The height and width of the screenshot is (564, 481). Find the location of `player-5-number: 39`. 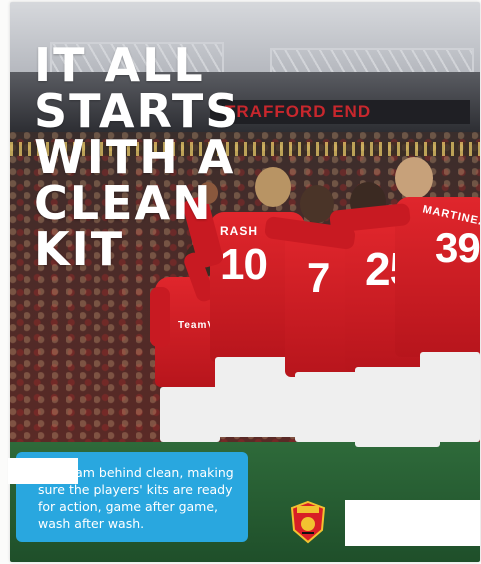

player-5-number: 39 is located at coordinates (457, 247).